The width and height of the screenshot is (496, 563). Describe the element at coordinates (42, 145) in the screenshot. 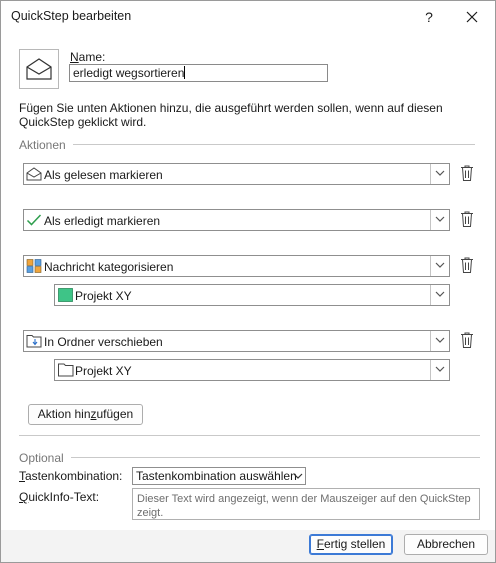

I see `actions-section-title: Aktionen` at that location.